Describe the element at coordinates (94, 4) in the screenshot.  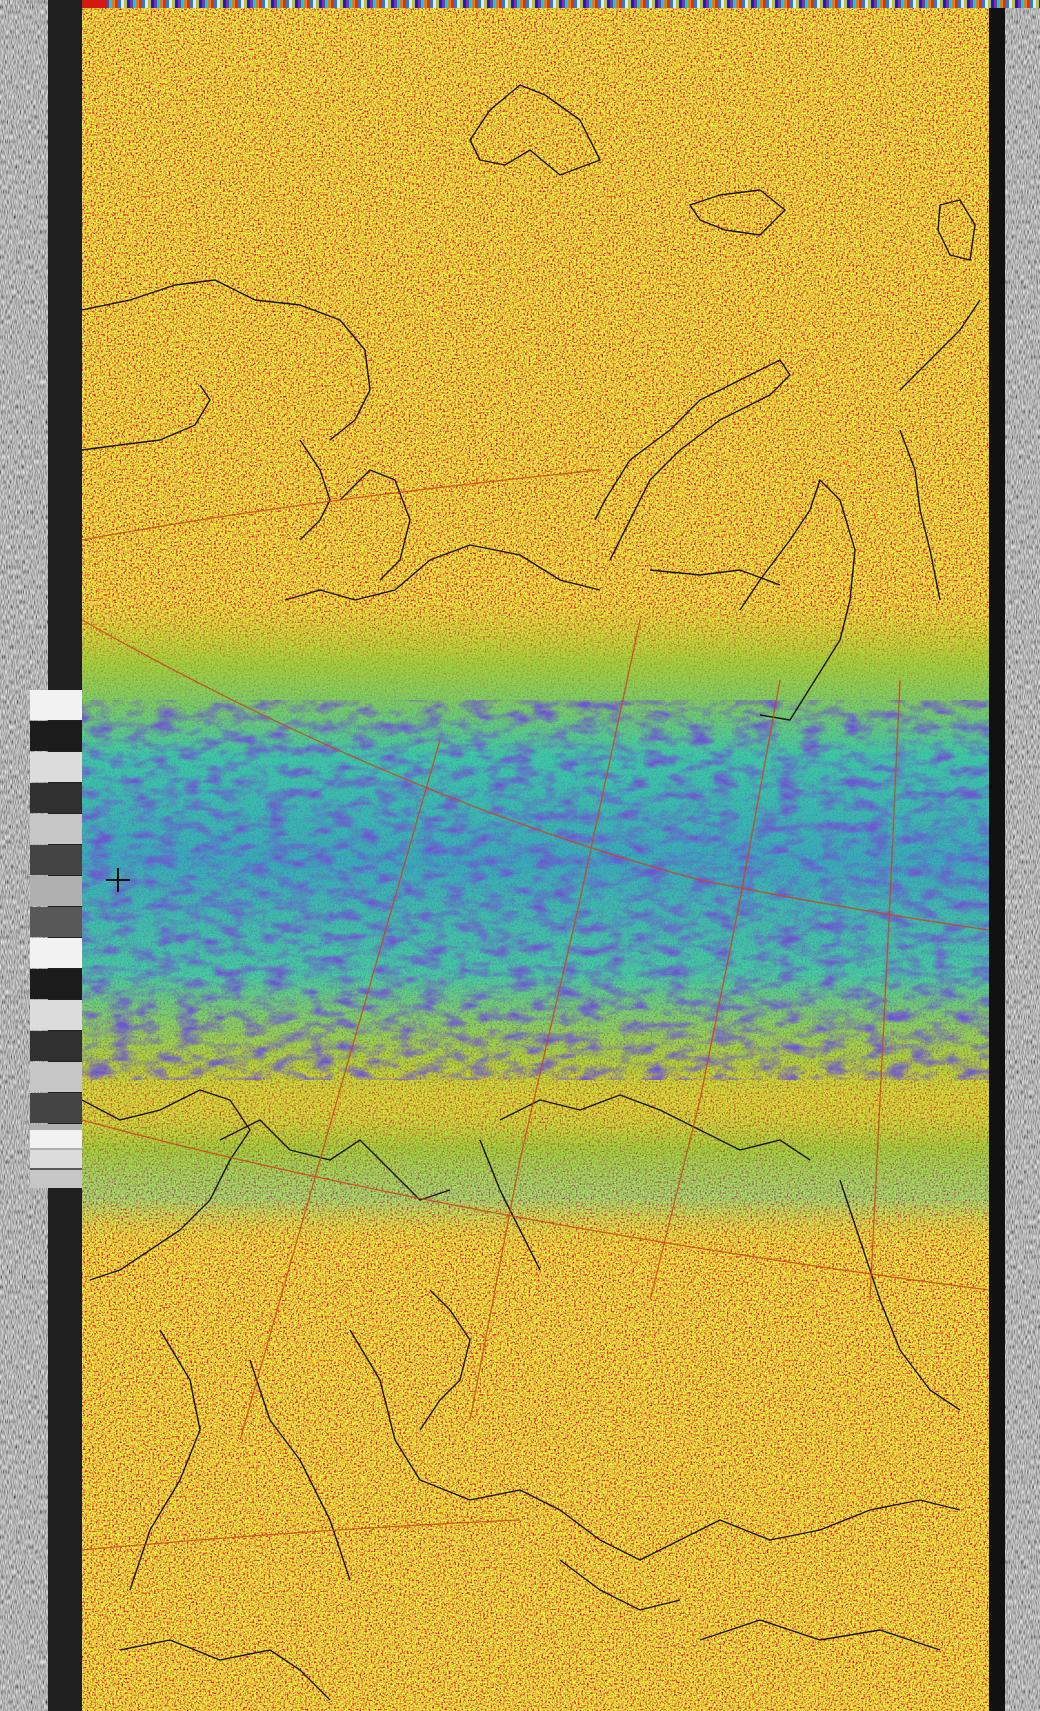
I see `top-red-marker` at that location.